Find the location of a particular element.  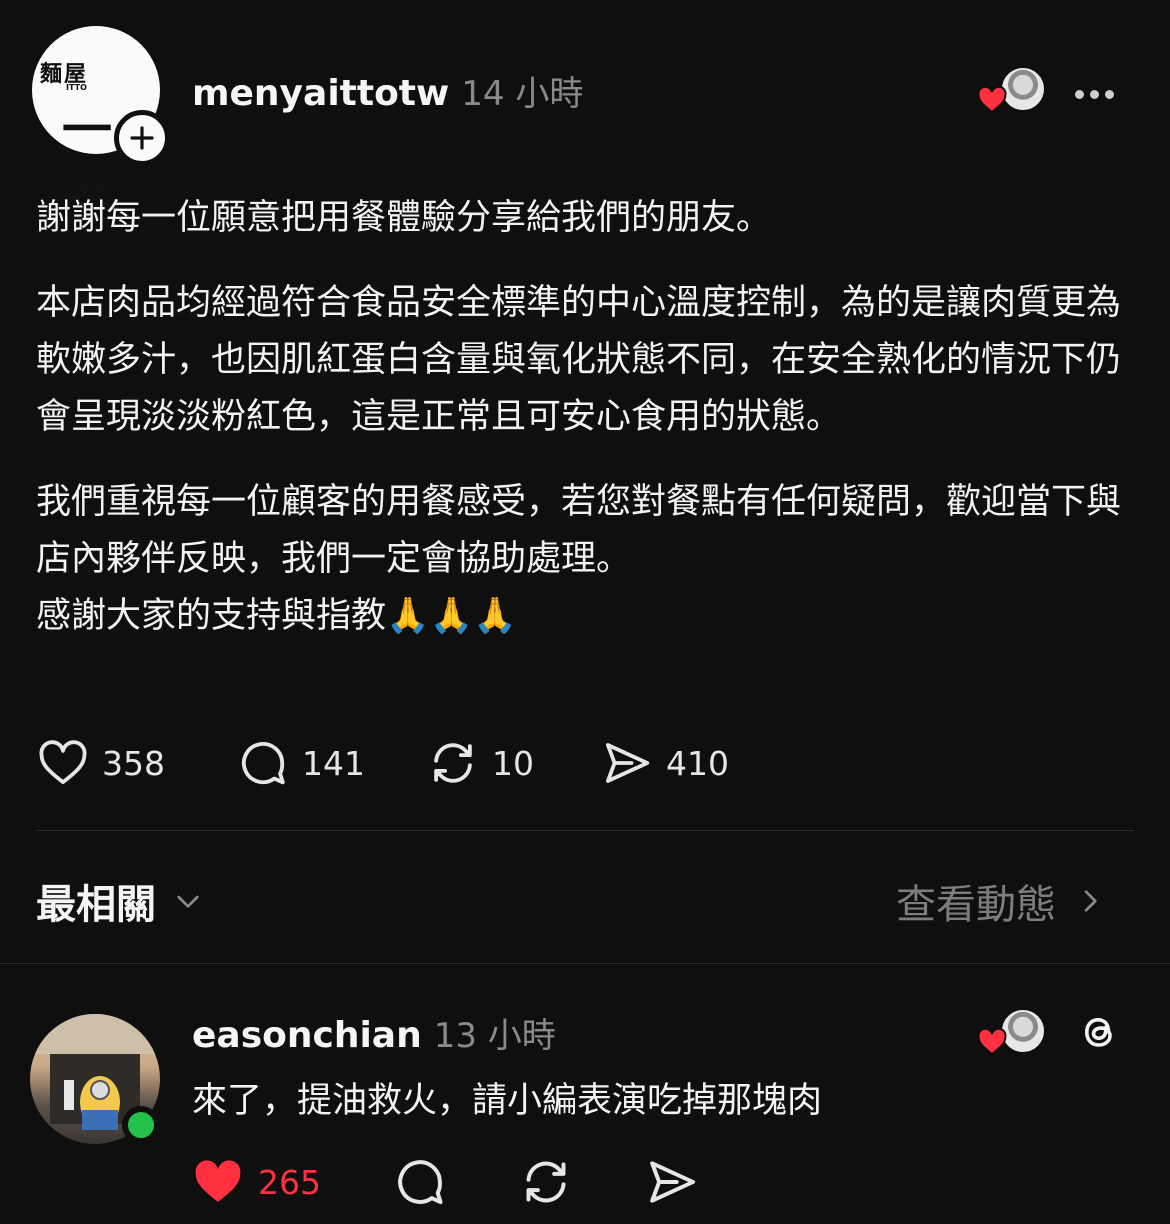

author-username: menyaittotw is located at coordinates (320, 93).